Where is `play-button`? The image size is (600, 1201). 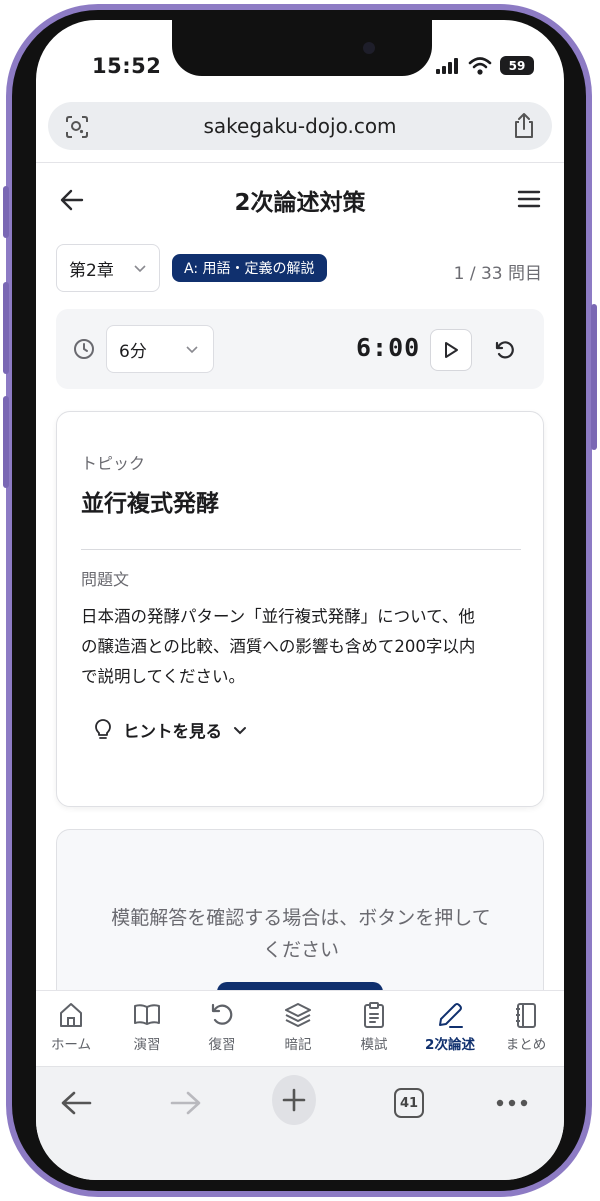 play-button is located at coordinates (451, 350).